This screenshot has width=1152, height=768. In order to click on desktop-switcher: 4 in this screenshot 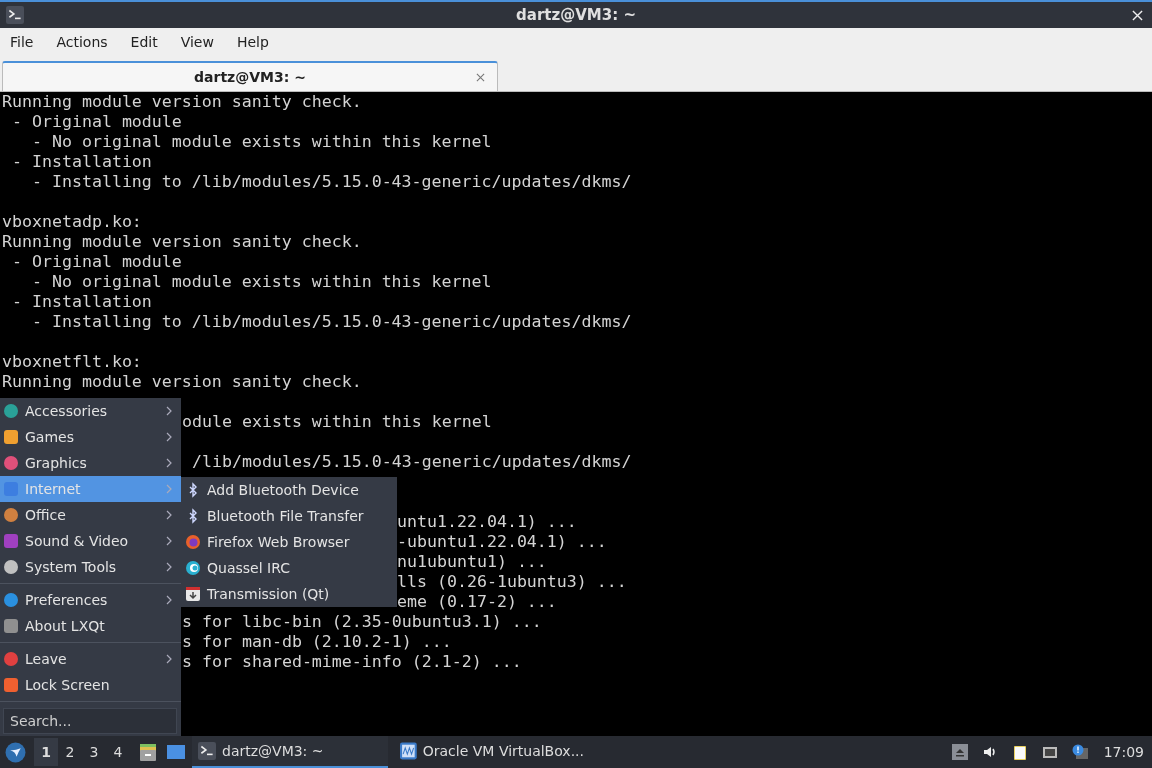, I will do `click(118, 752)`.